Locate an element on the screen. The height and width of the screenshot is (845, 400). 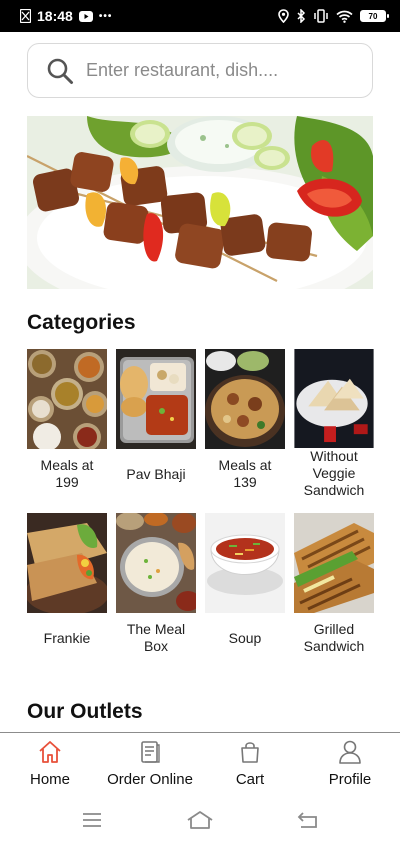
home-button-icon is located at coordinates (200, 820).